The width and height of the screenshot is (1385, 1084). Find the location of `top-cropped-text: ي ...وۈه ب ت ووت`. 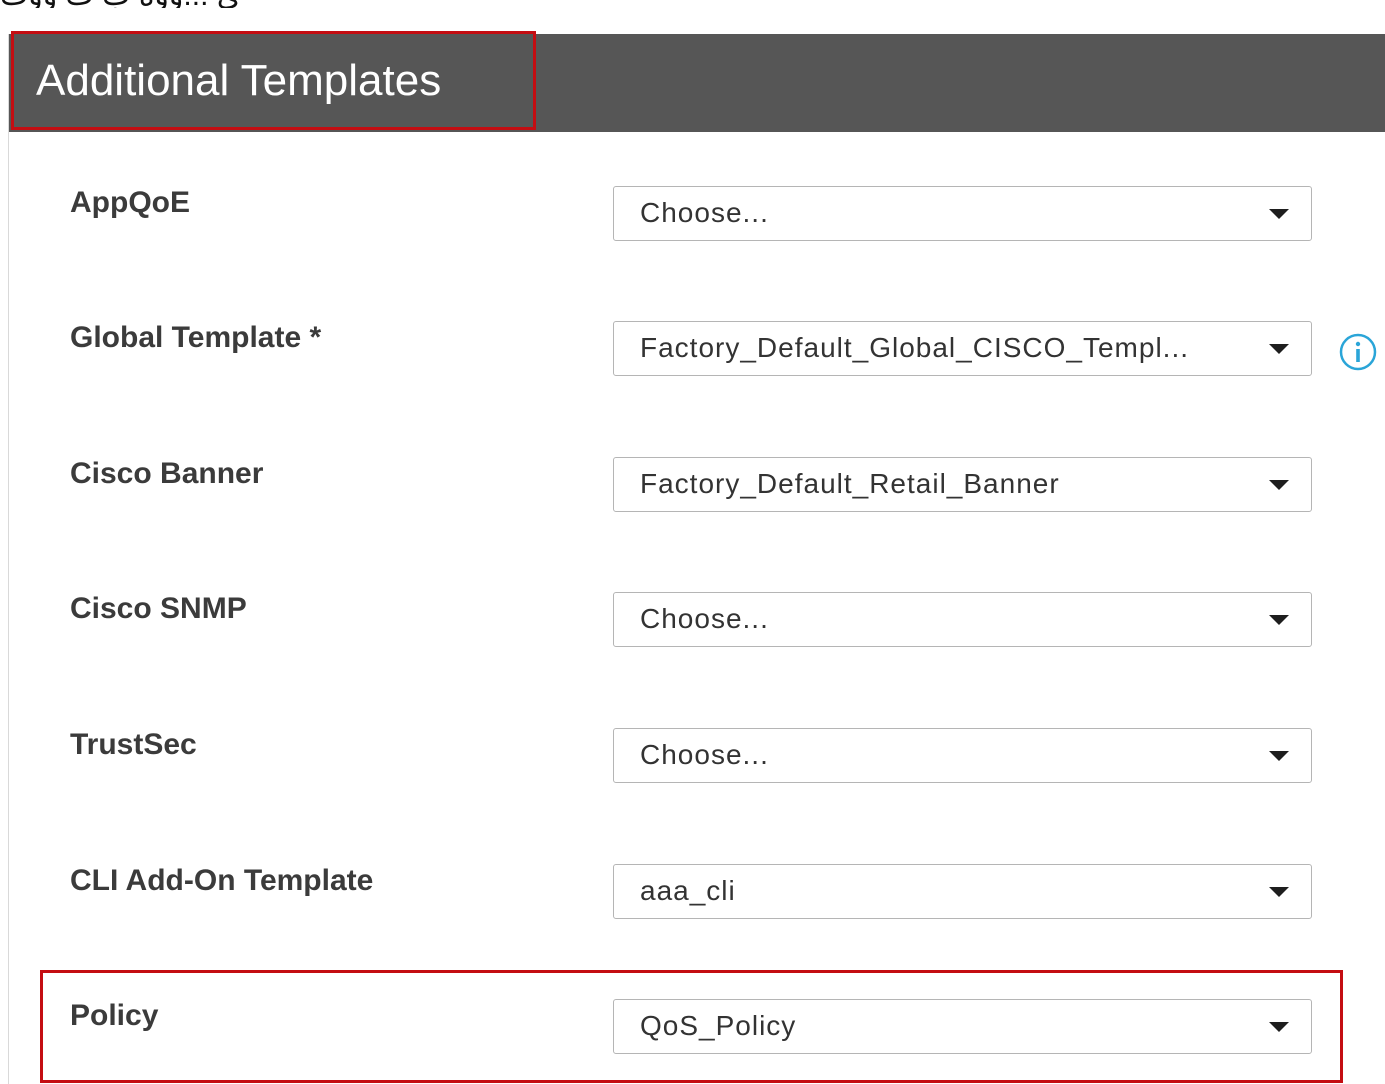

top-cropped-text: ي ...وۈه ب ت ووت is located at coordinates (692, 4).